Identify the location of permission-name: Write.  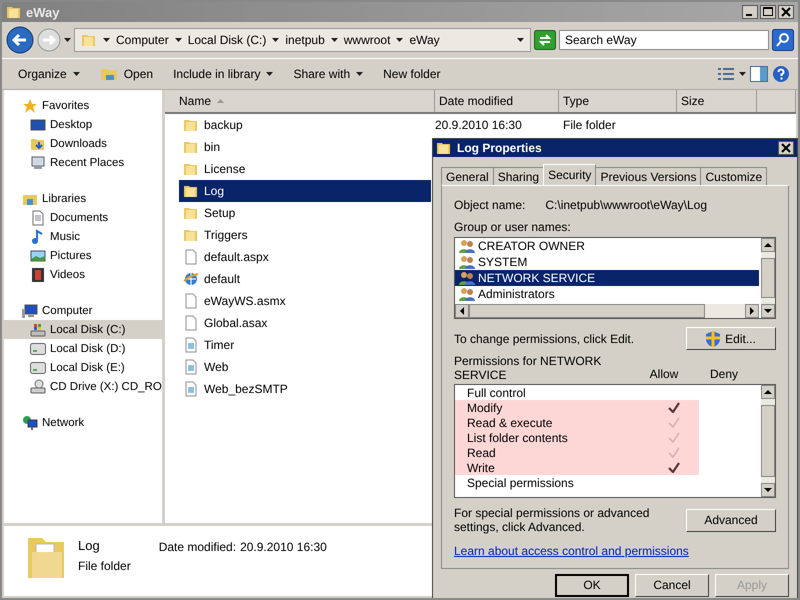
(481, 467).